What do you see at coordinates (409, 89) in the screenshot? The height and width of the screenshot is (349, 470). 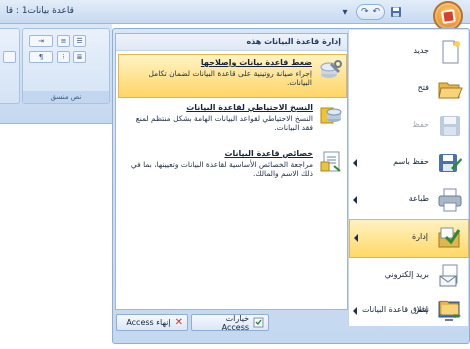 I see `menu-item-open: فتح` at bounding box center [409, 89].